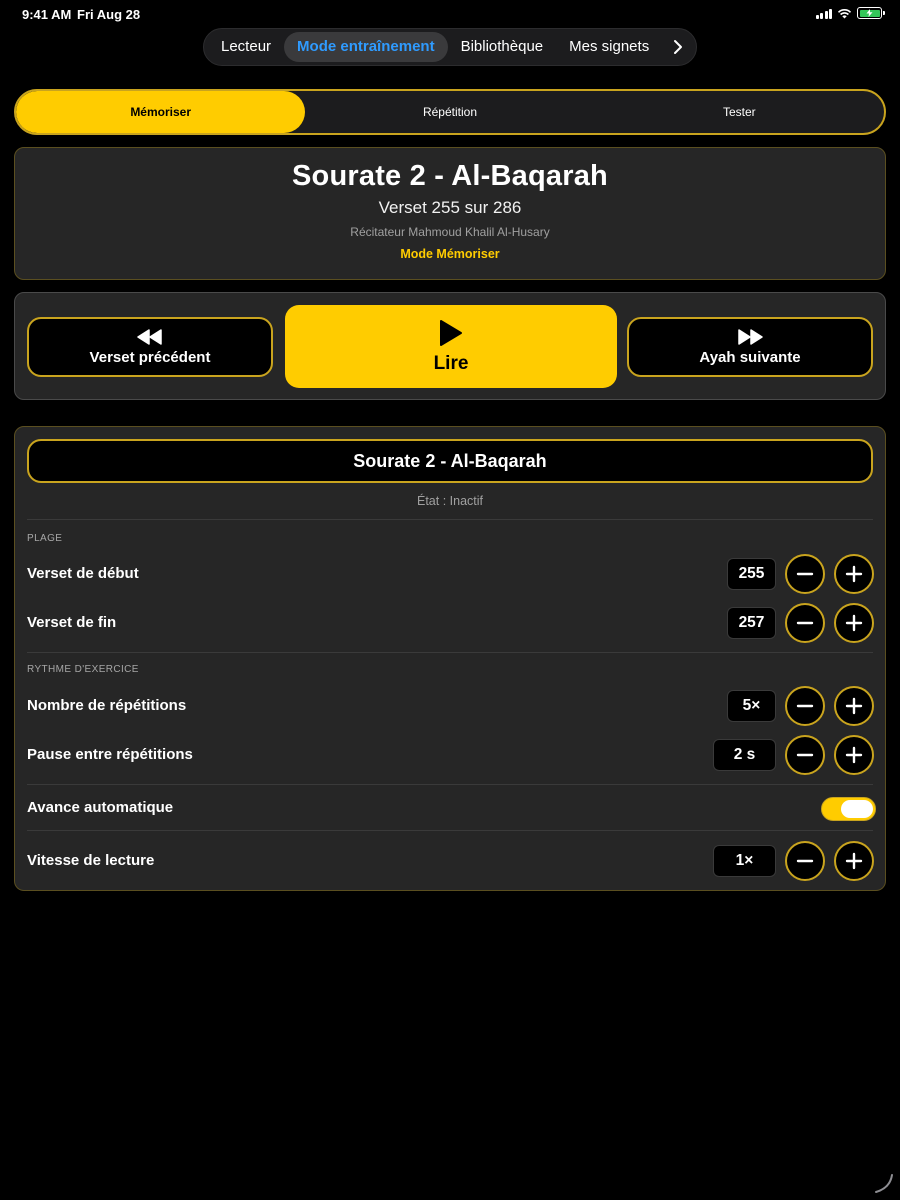  I want to click on repetitions-row: Nombre de répétitions 5×, so click(451, 706).